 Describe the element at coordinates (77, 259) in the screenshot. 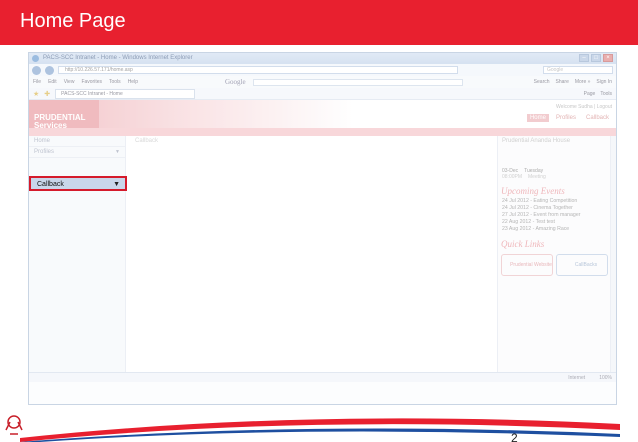

I see `left-nav: Home Profiles ▼` at that location.